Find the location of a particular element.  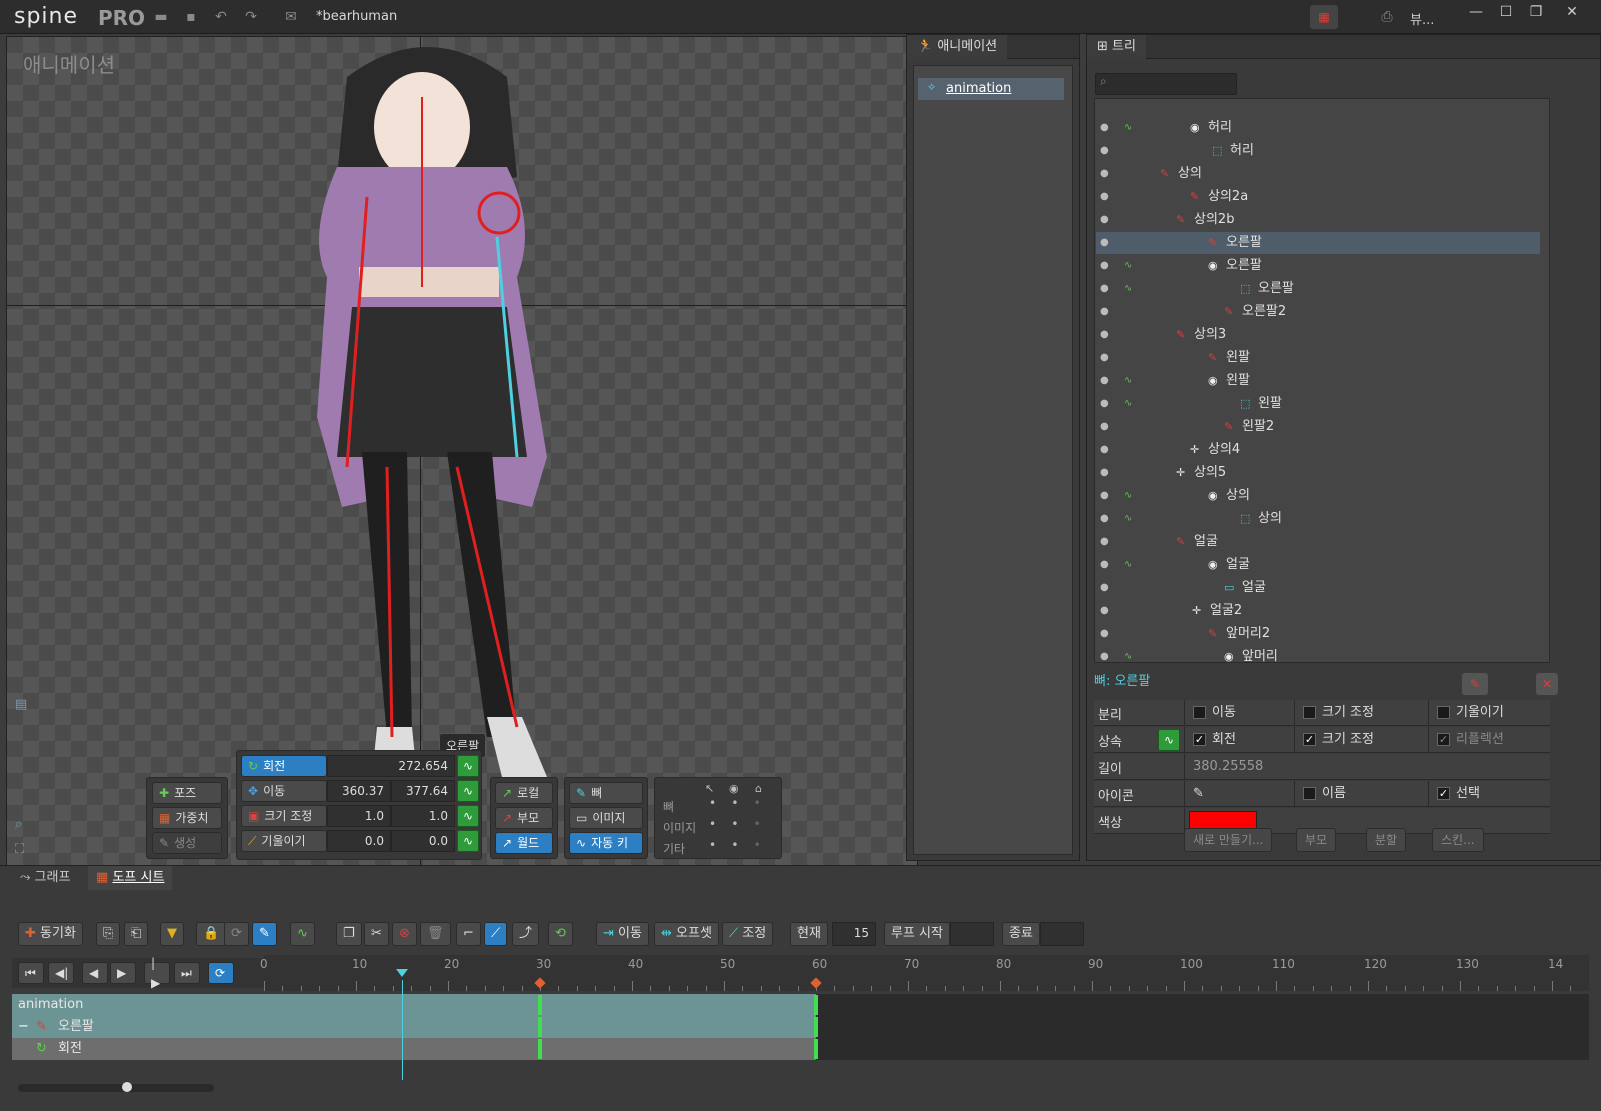

tree-row: ● ✎ 상의2a is located at coordinates (1318, 197).